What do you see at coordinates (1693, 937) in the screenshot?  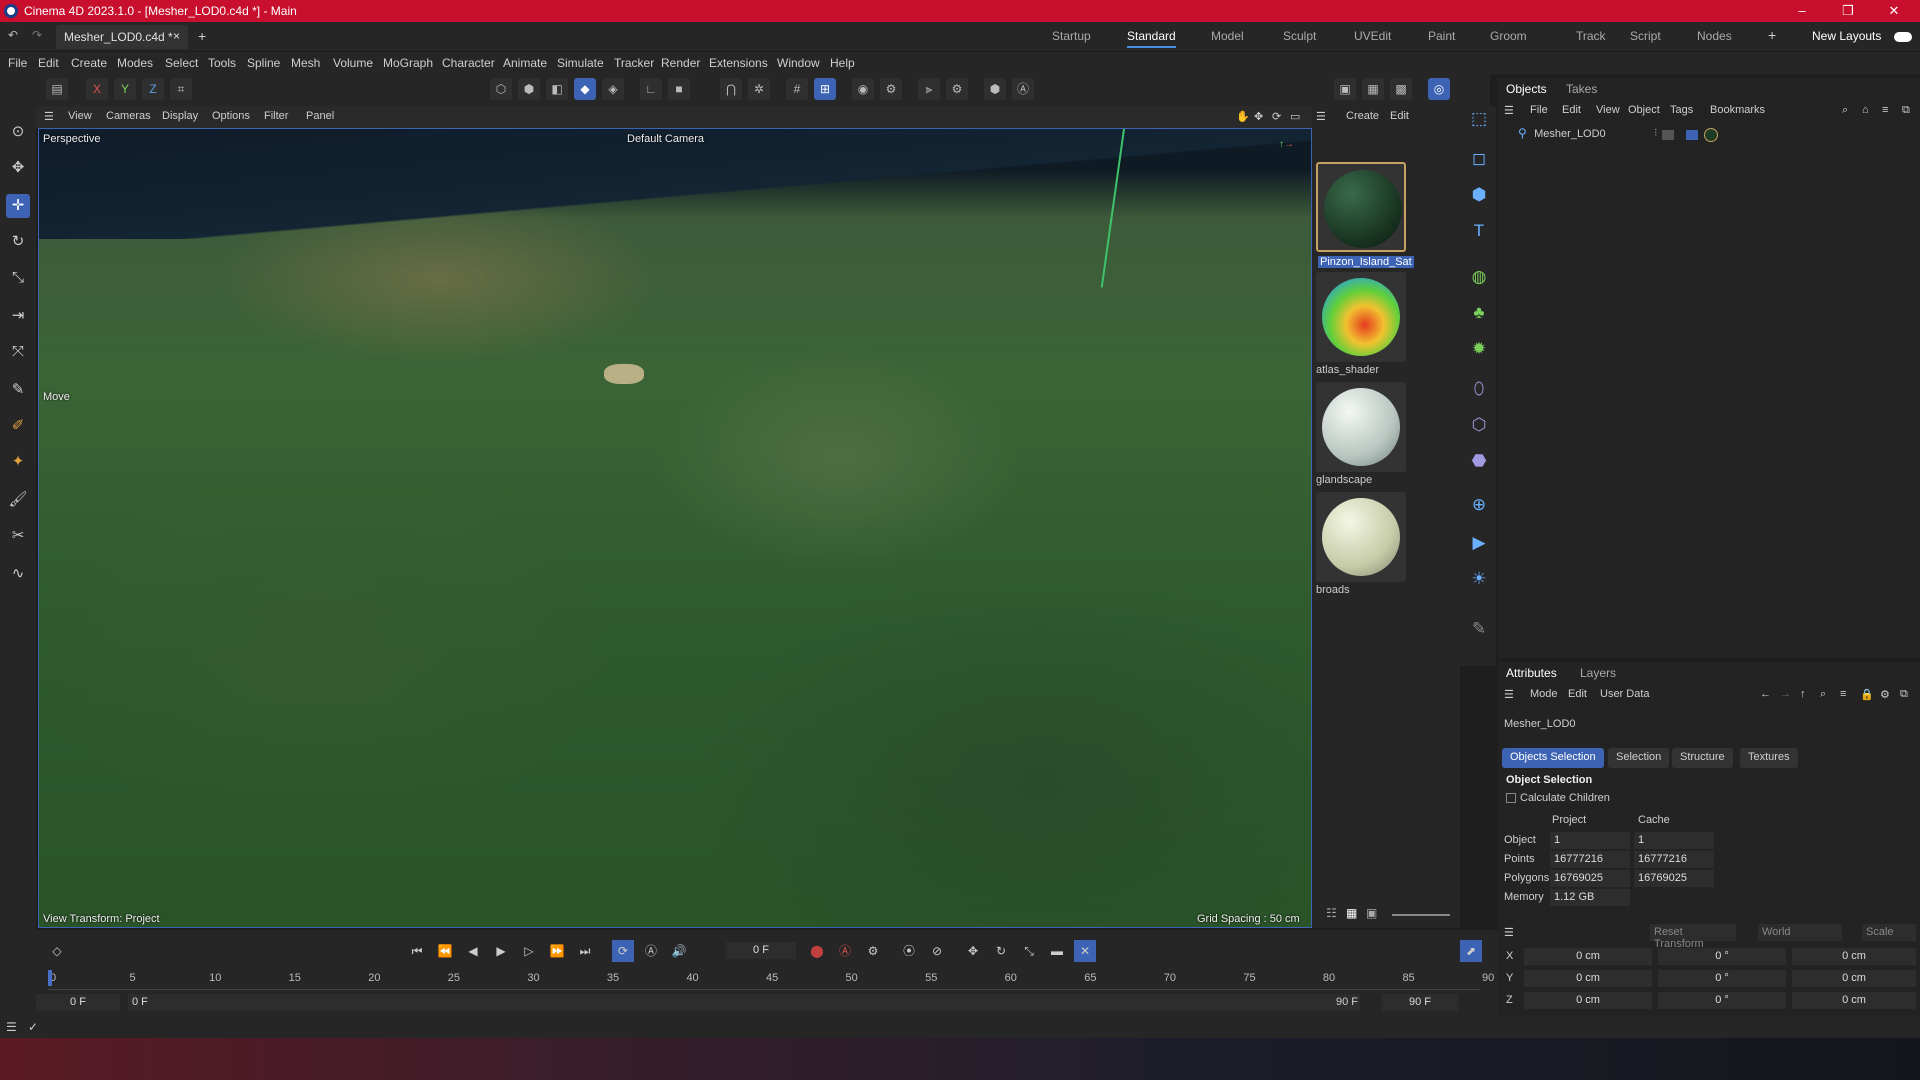 I see `reset-transform-button: Reset Transform` at bounding box center [1693, 937].